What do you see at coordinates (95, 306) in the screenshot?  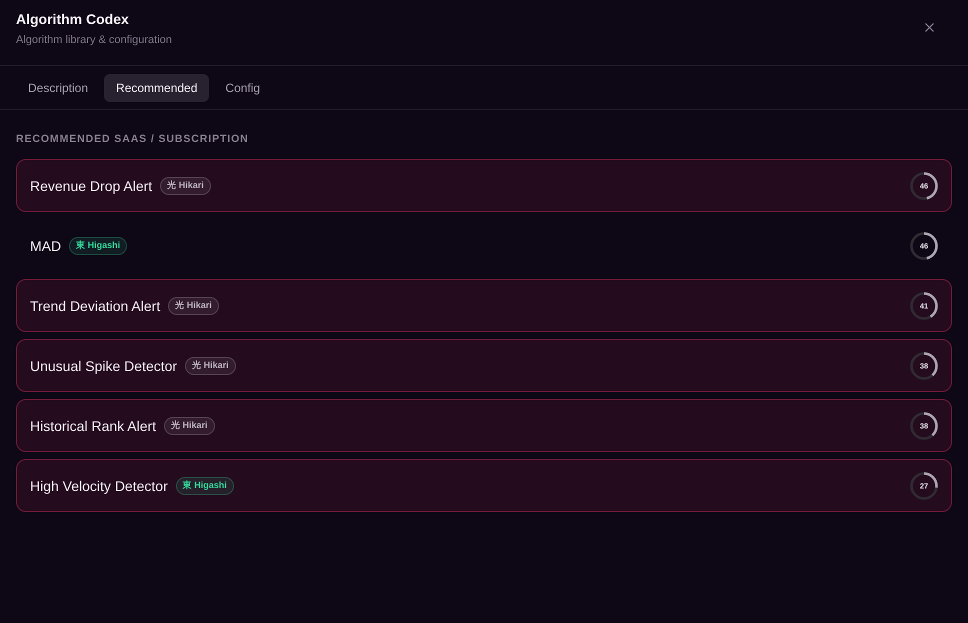 I see `algorithm-name: Trend Deviation Alert` at bounding box center [95, 306].